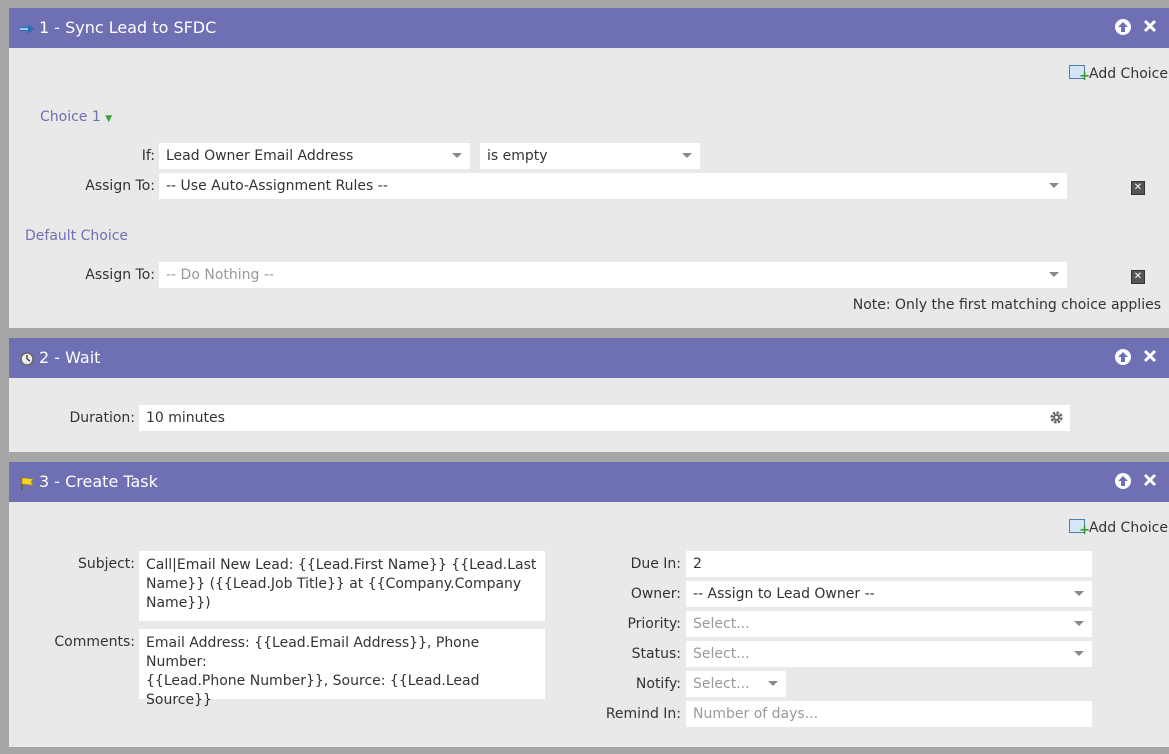  I want to click on step-header: 1 - Sync Lead to SFDC, so click(589, 28).